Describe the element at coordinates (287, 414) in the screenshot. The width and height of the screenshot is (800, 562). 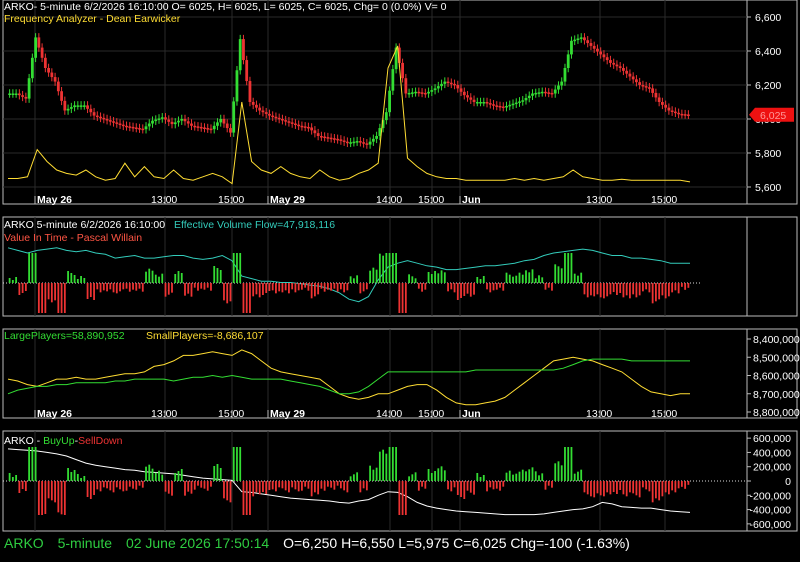
I see `x-tick-label: May 29` at that location.